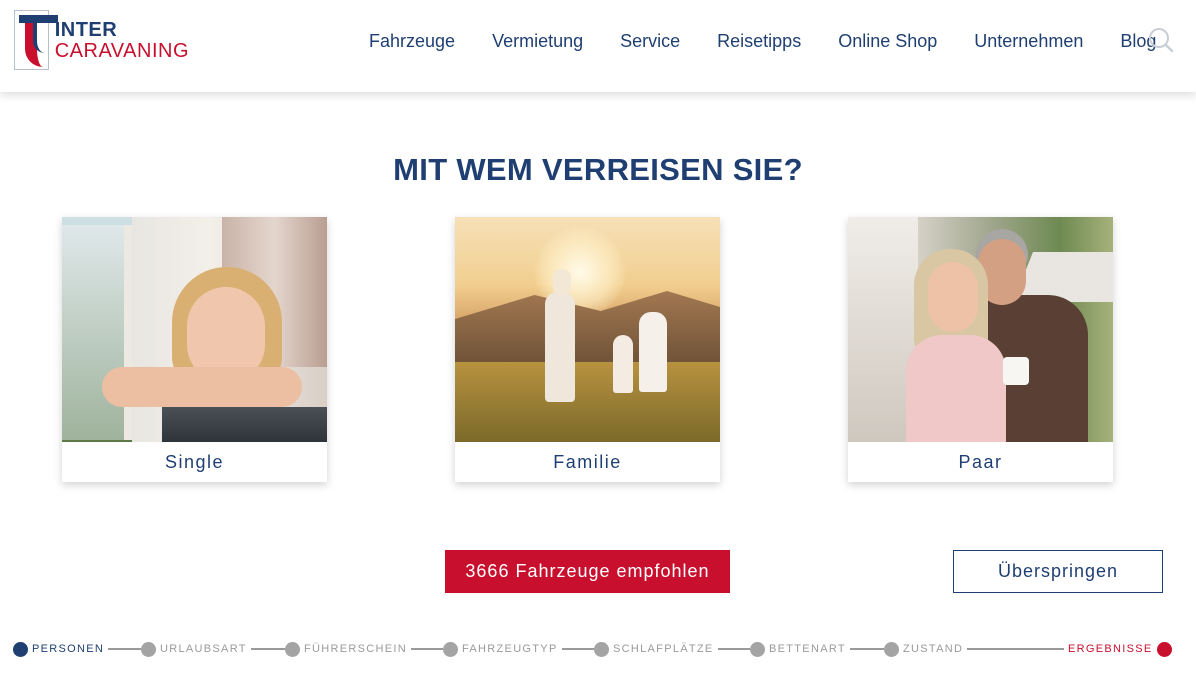  Describe the element at coordinates (587, 329) in the screenshot. I see `card-image-familie` at that location.